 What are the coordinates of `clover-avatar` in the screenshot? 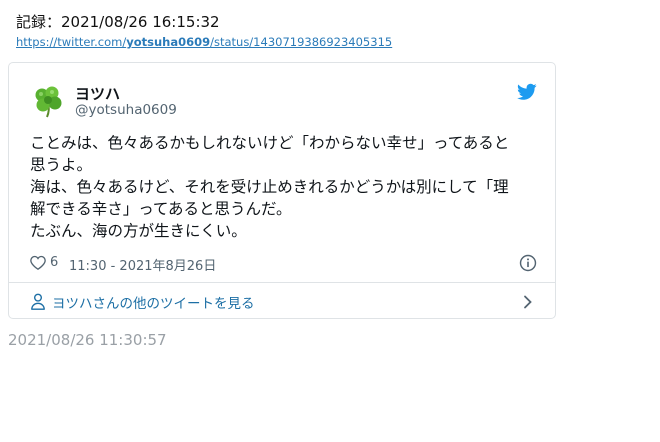 It's located at (48, 101).